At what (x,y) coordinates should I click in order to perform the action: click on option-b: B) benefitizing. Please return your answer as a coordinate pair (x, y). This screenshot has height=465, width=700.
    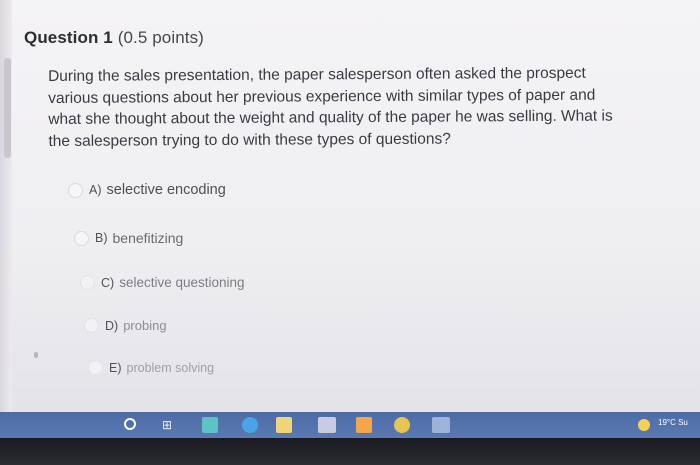
    Looking at the image, I should click on (128, 238).